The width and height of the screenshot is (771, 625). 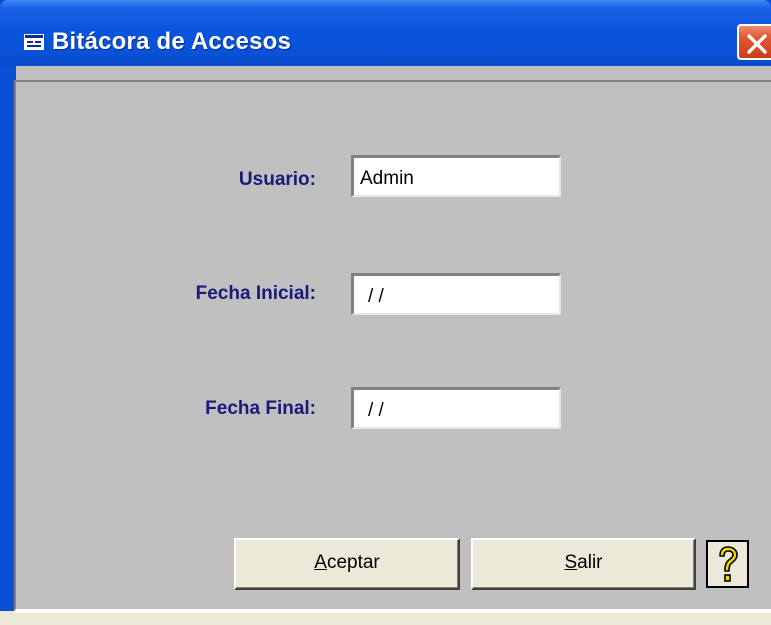 I want to click on aceptar-button: Aceptar, so click(x=347, y=564).